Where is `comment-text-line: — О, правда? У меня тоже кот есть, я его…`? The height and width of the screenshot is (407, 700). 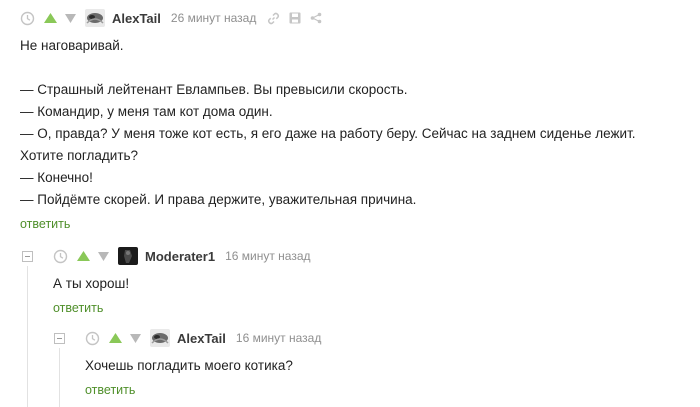 comment-text-line: — О, правда? У меня тоже кот есть, я его… is located at coordinates (328, 133).